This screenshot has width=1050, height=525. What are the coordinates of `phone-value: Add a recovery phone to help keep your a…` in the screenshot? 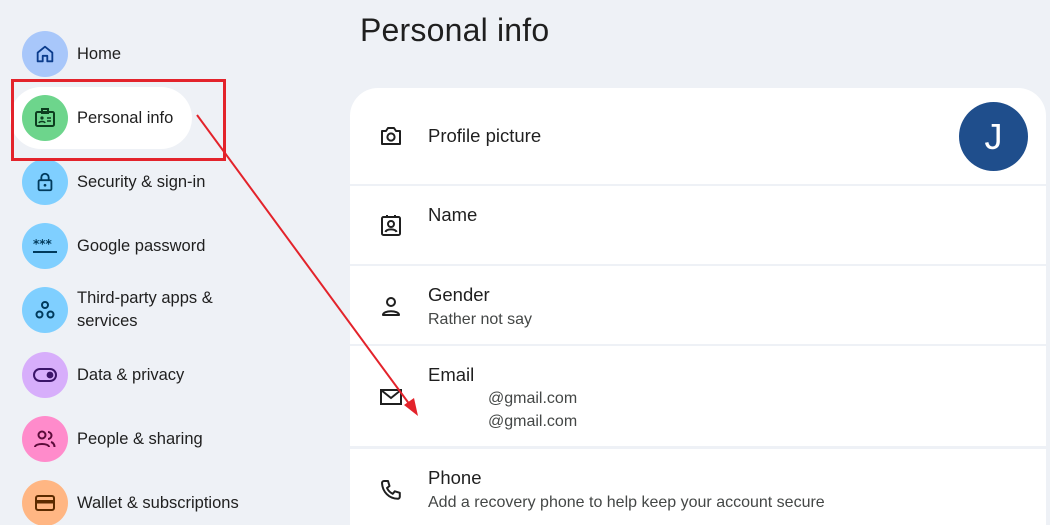 It's located at (626, 502).